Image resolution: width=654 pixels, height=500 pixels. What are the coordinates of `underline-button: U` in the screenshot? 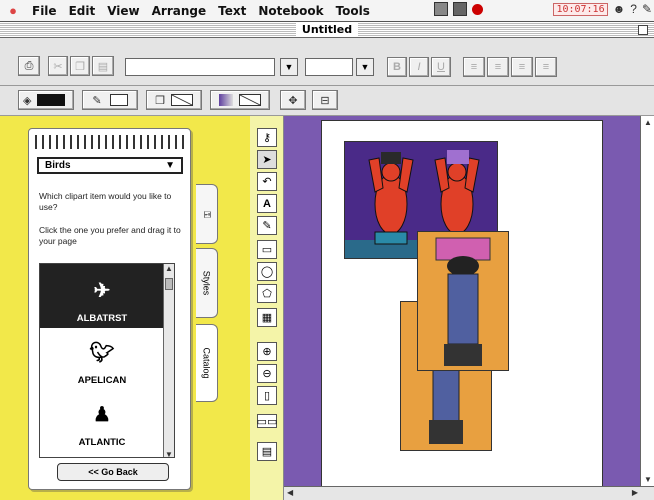 It's located at (441, 67).